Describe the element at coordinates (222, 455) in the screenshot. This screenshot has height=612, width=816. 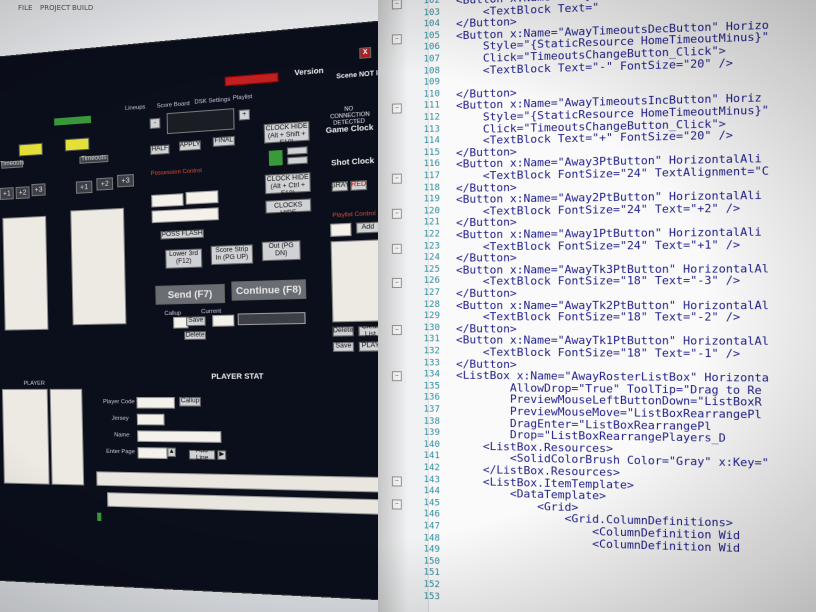
I see `arrow-right-icon: ▶` at that location.